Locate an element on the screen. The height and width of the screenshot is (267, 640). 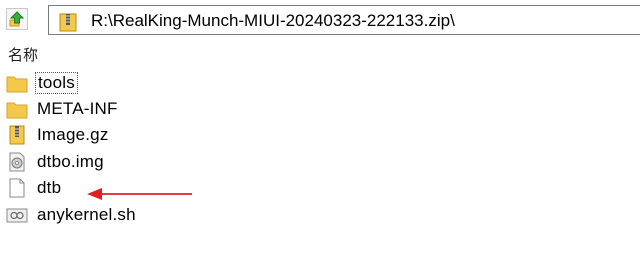
list-item: dtbo.img is located at coordinates (106, 162).